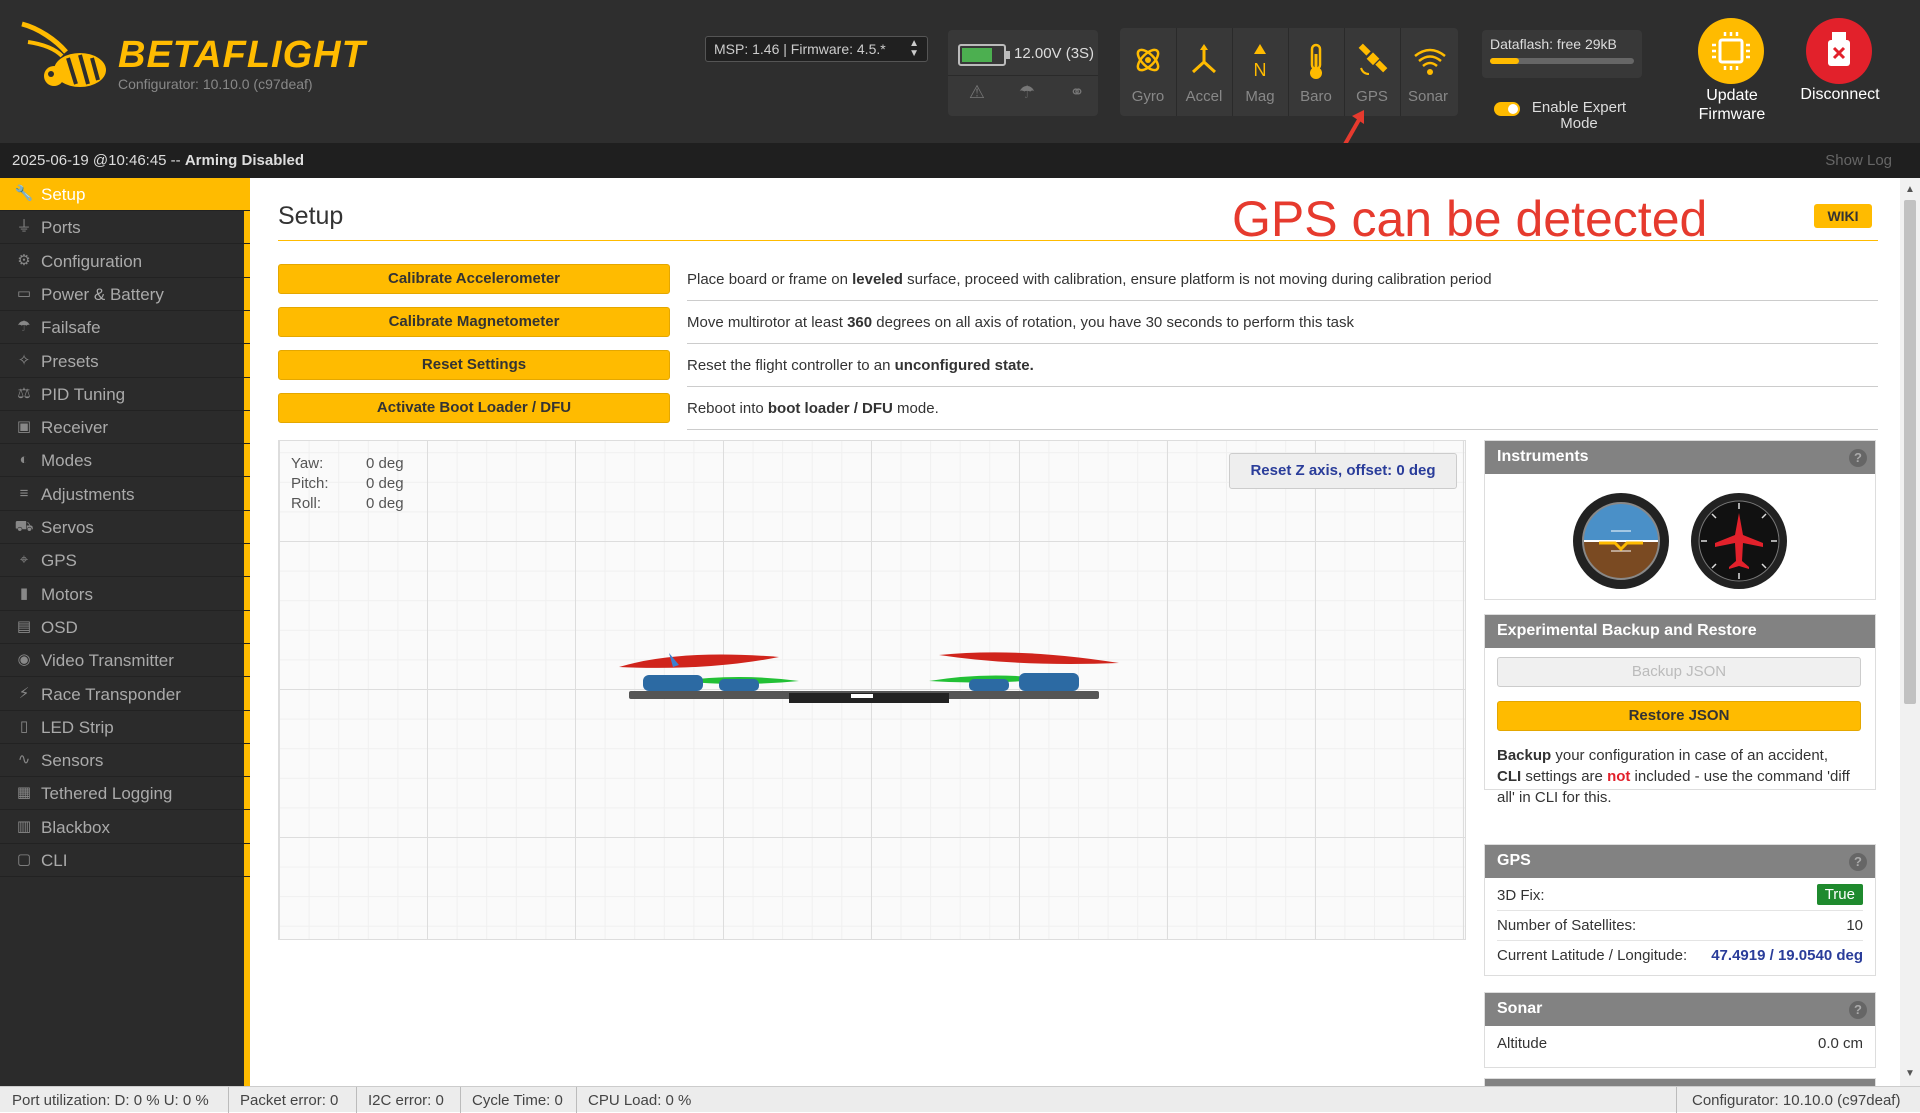 The width and height of the screenshot is (1920, 1113). What do you see at coordinates (125, 428) in the screenshot?
I see `sidebar-item-receiver: ▣ Receiver` at bounding box center [125, 428].